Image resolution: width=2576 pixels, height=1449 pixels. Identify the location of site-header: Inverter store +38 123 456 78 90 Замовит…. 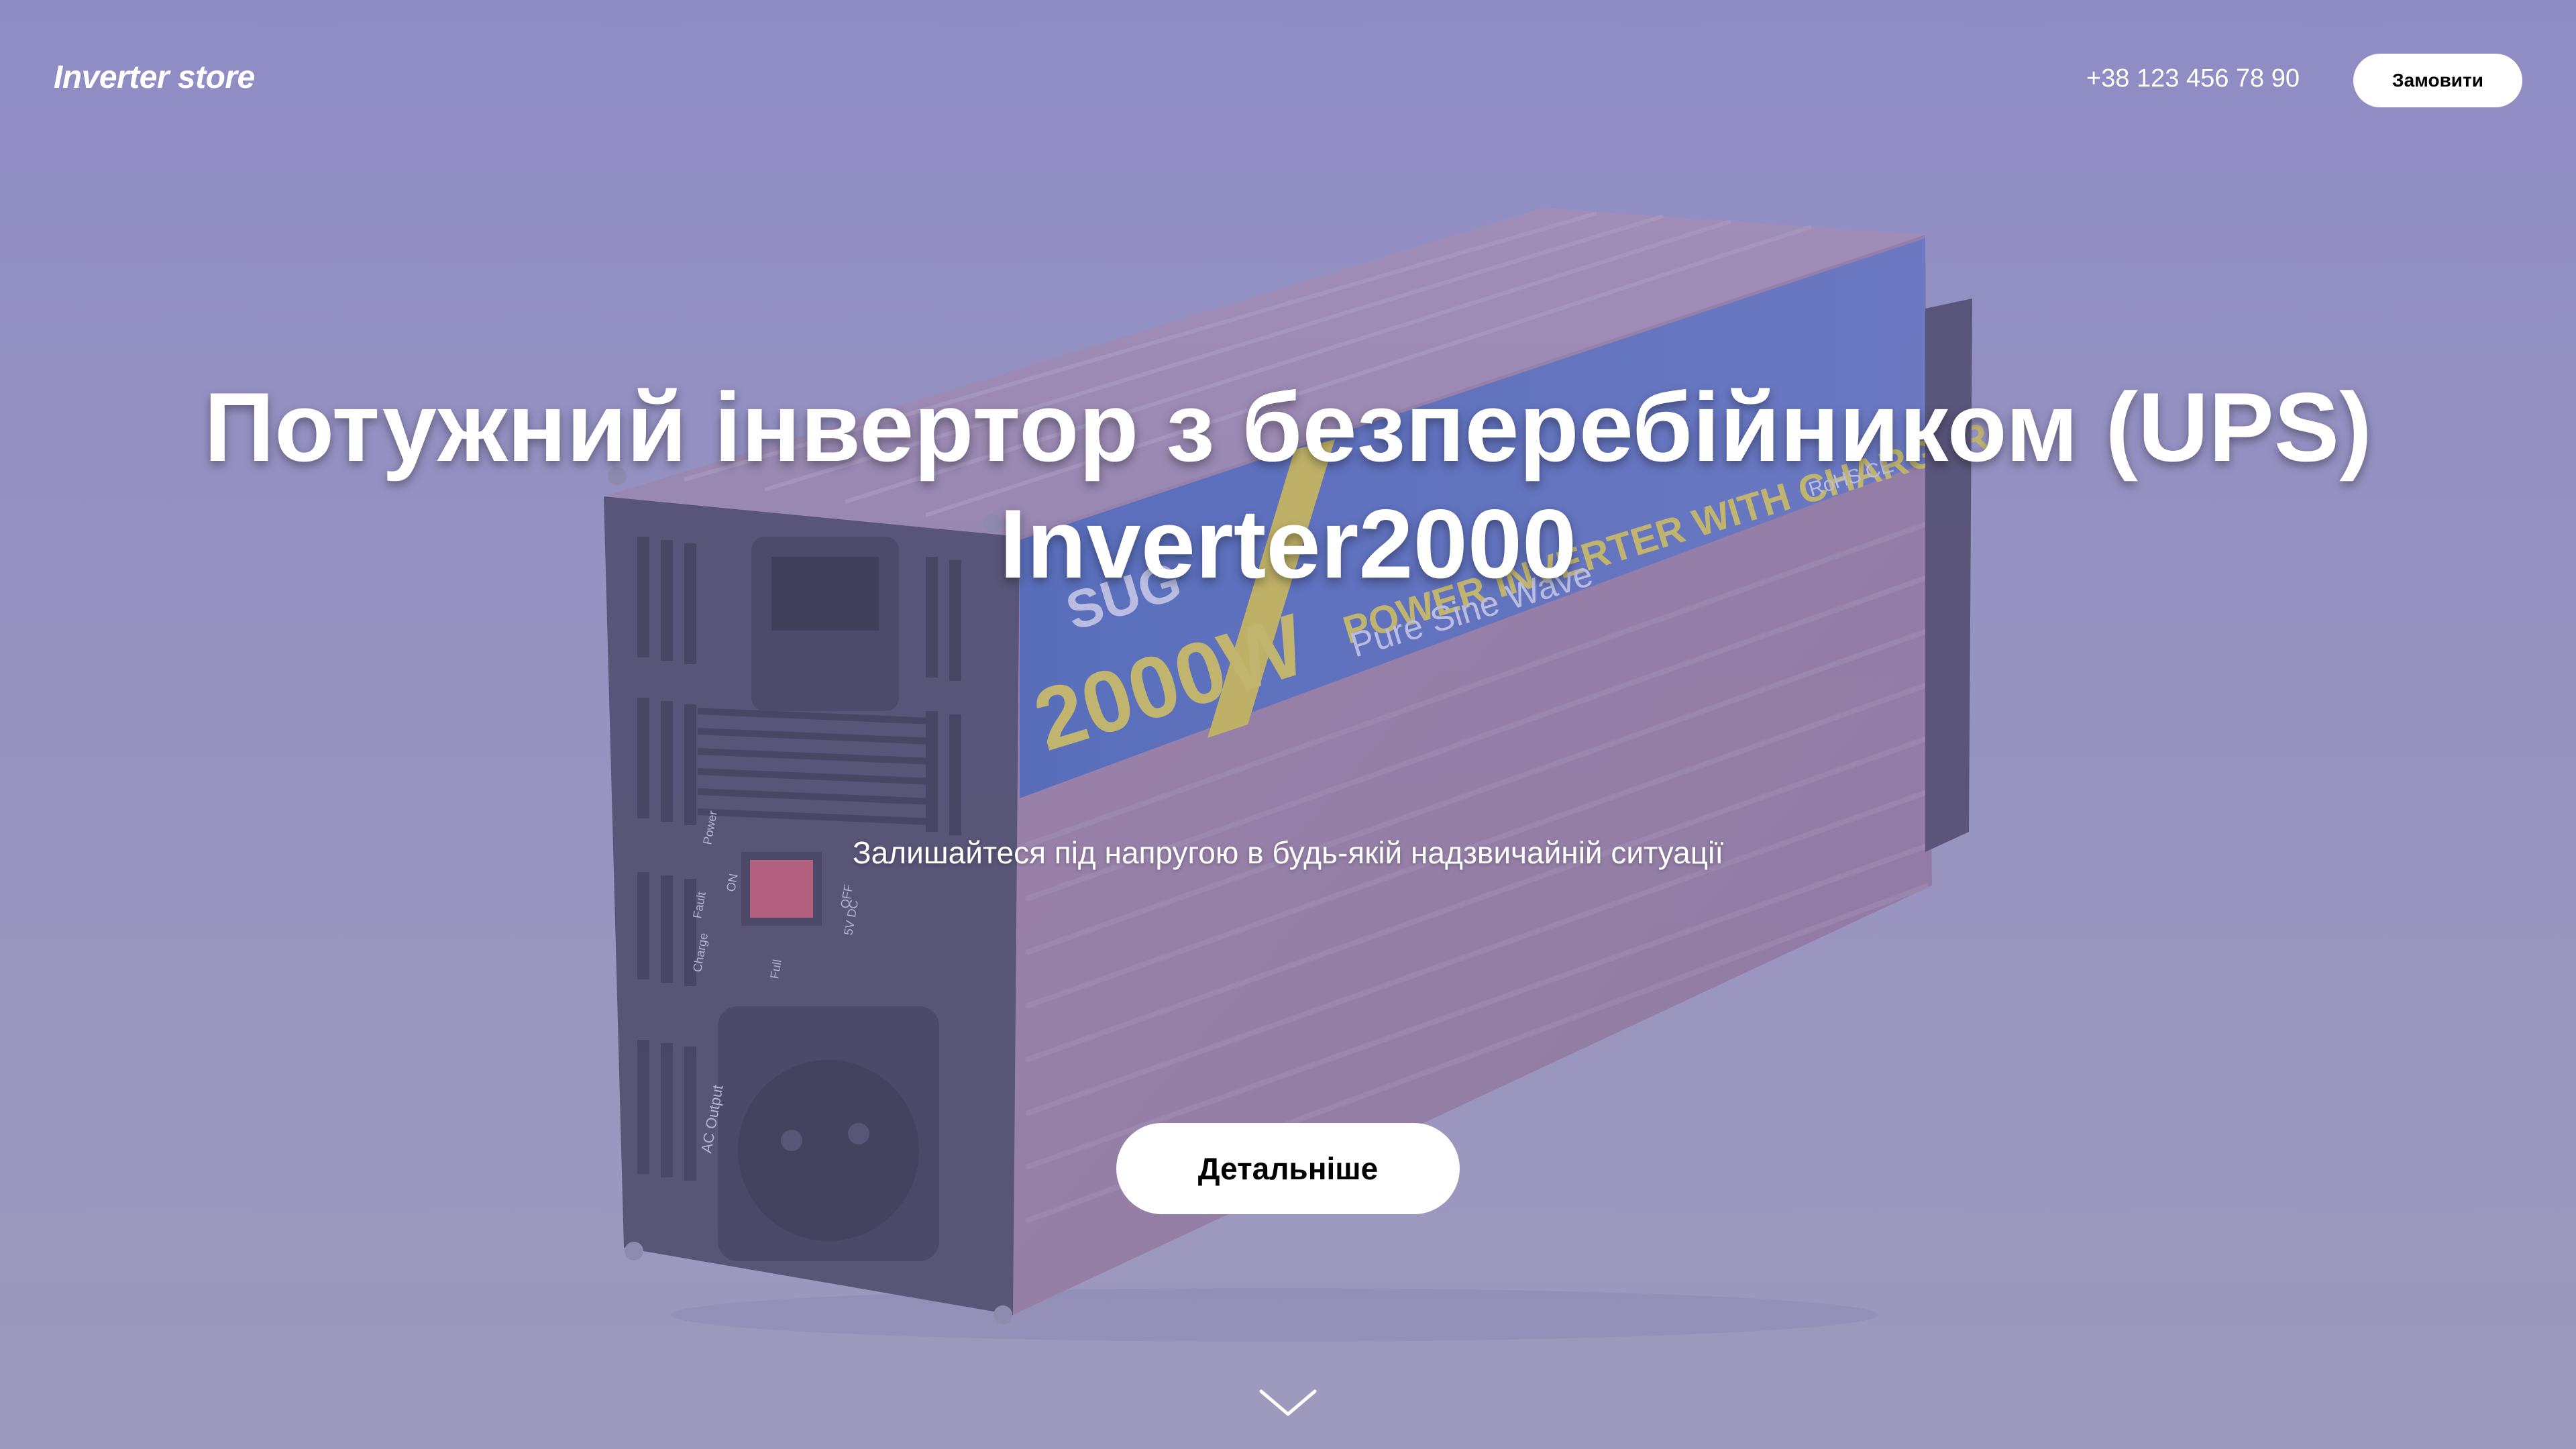
(1288, 80).